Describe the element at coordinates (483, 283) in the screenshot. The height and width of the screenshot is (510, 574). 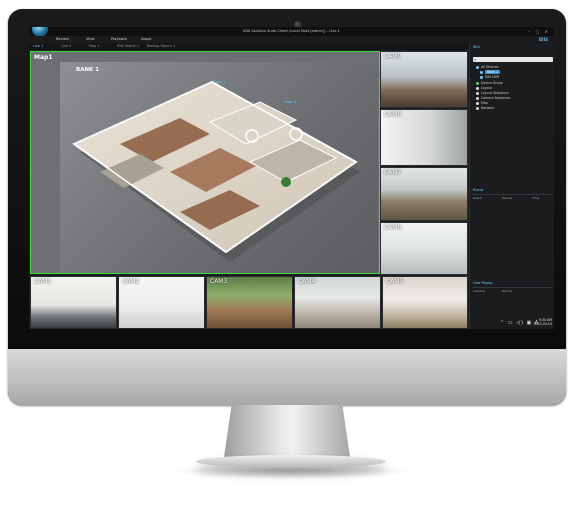
I see `live-popup-header: Live Popup` at that location.